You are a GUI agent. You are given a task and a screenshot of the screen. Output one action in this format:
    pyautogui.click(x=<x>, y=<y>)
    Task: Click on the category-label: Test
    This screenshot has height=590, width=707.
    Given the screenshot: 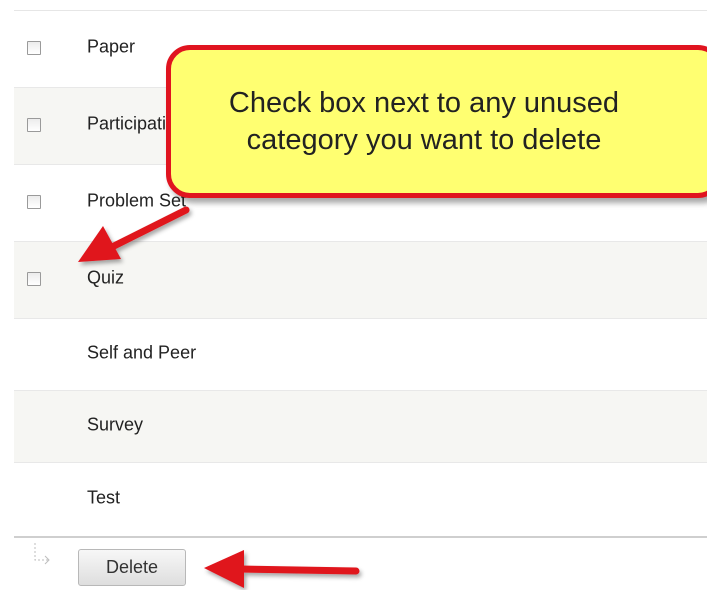 What is the action you would take?
    pyautogui.click(x=104, y=496)
    